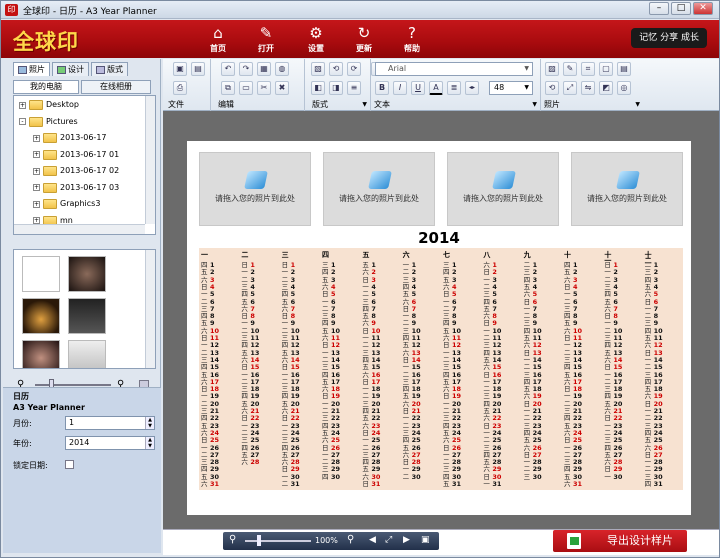 The image size is (720, 558). Describe the element at coordinates (110, 423) in the screenshot. I see `month-input: 1 ▲ ▼` at that location.